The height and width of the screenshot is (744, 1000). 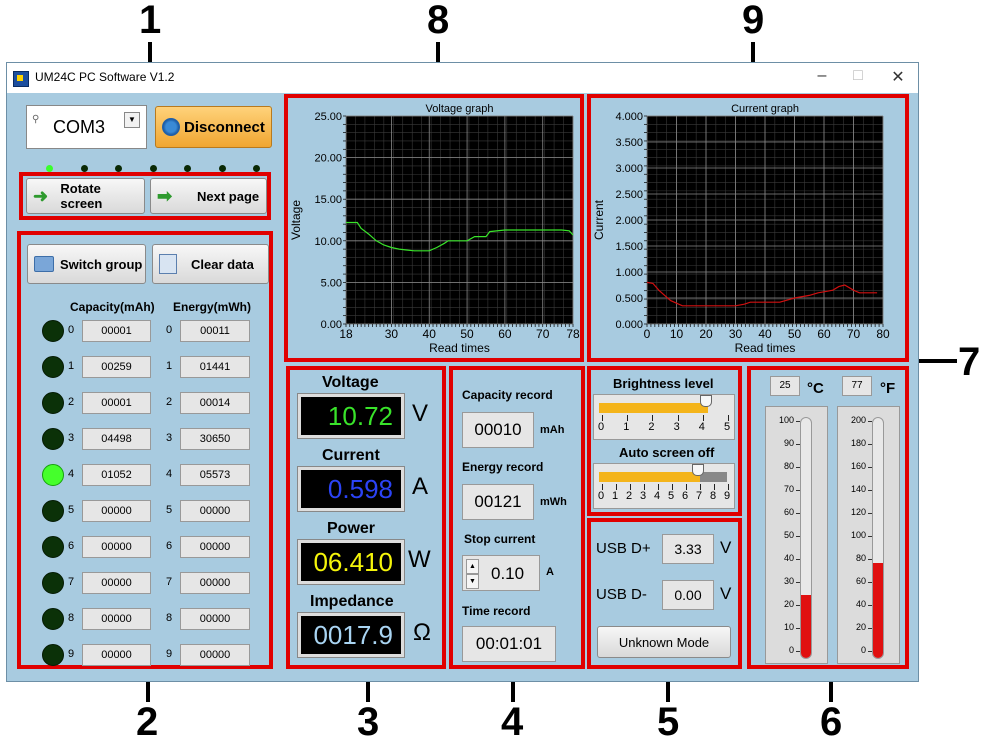 I want to click on callout-number-9: 9, so click(x=753, y=21).